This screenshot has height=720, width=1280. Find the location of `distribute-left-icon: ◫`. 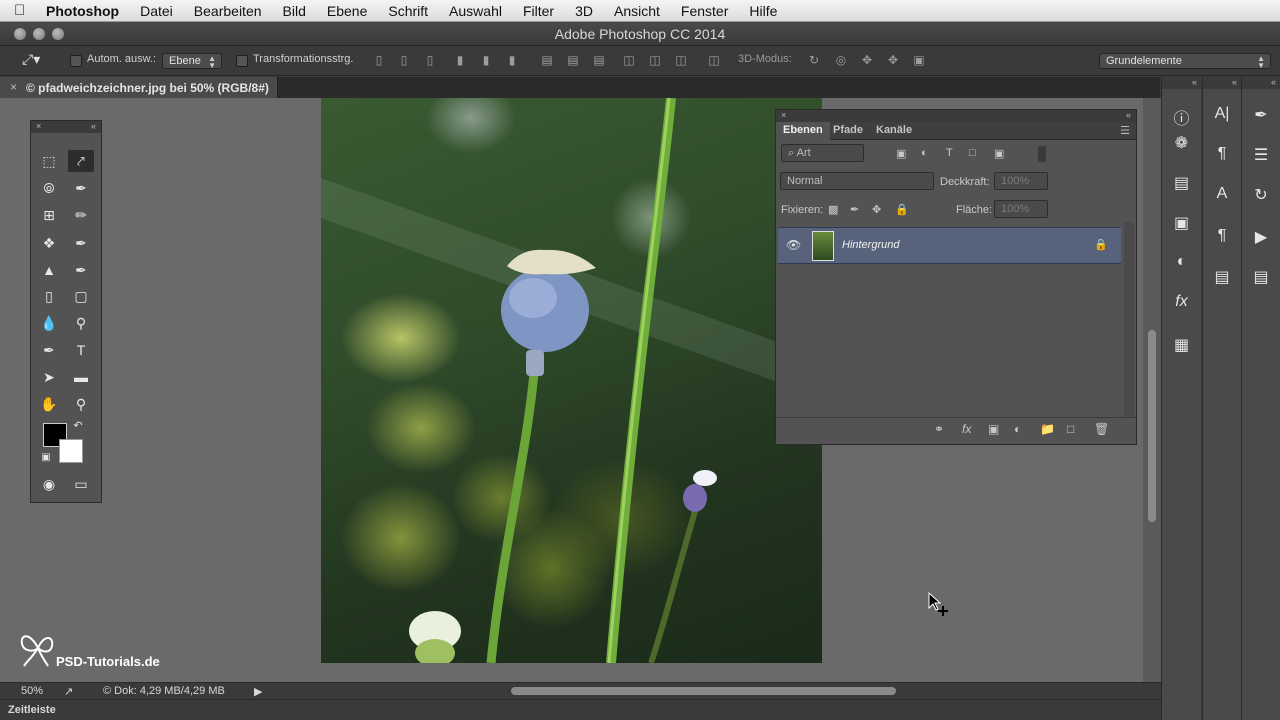

distribute-left-icon: ◫ is located at coordinates (629, 60).